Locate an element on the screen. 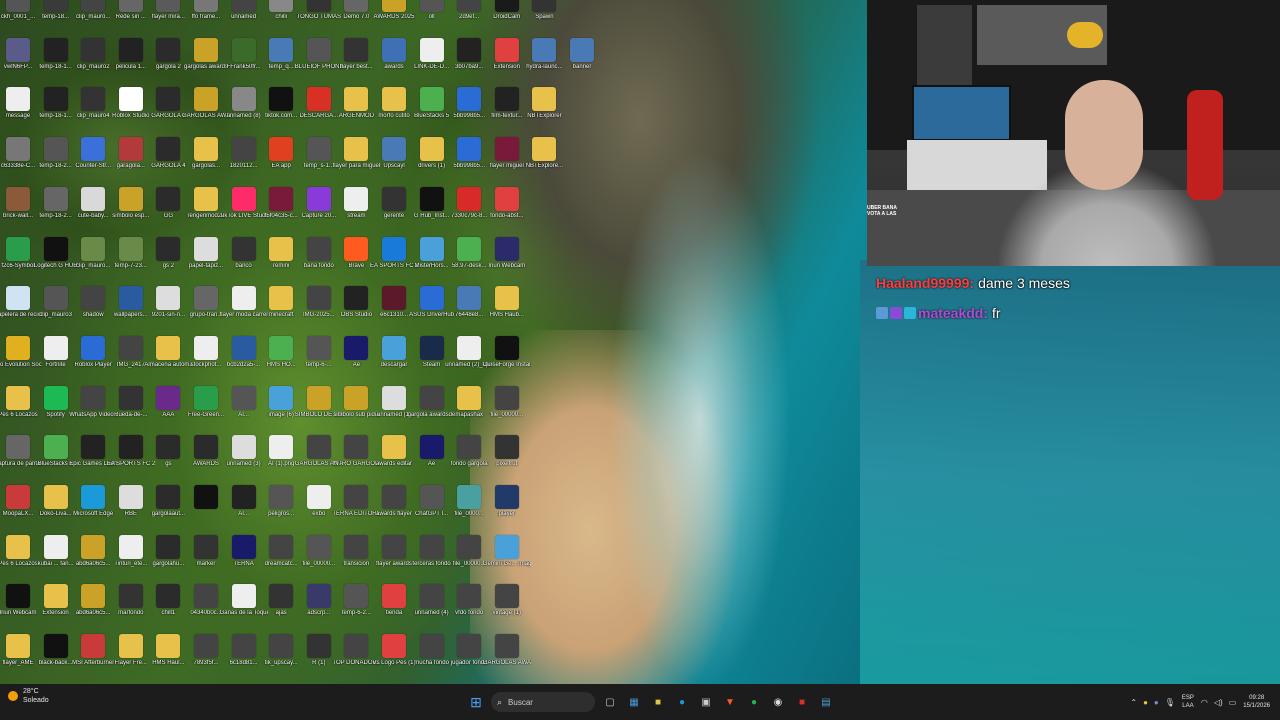  desktop-icon-label: GARGOLAS AWARDS is located at coordinates (506, 663).